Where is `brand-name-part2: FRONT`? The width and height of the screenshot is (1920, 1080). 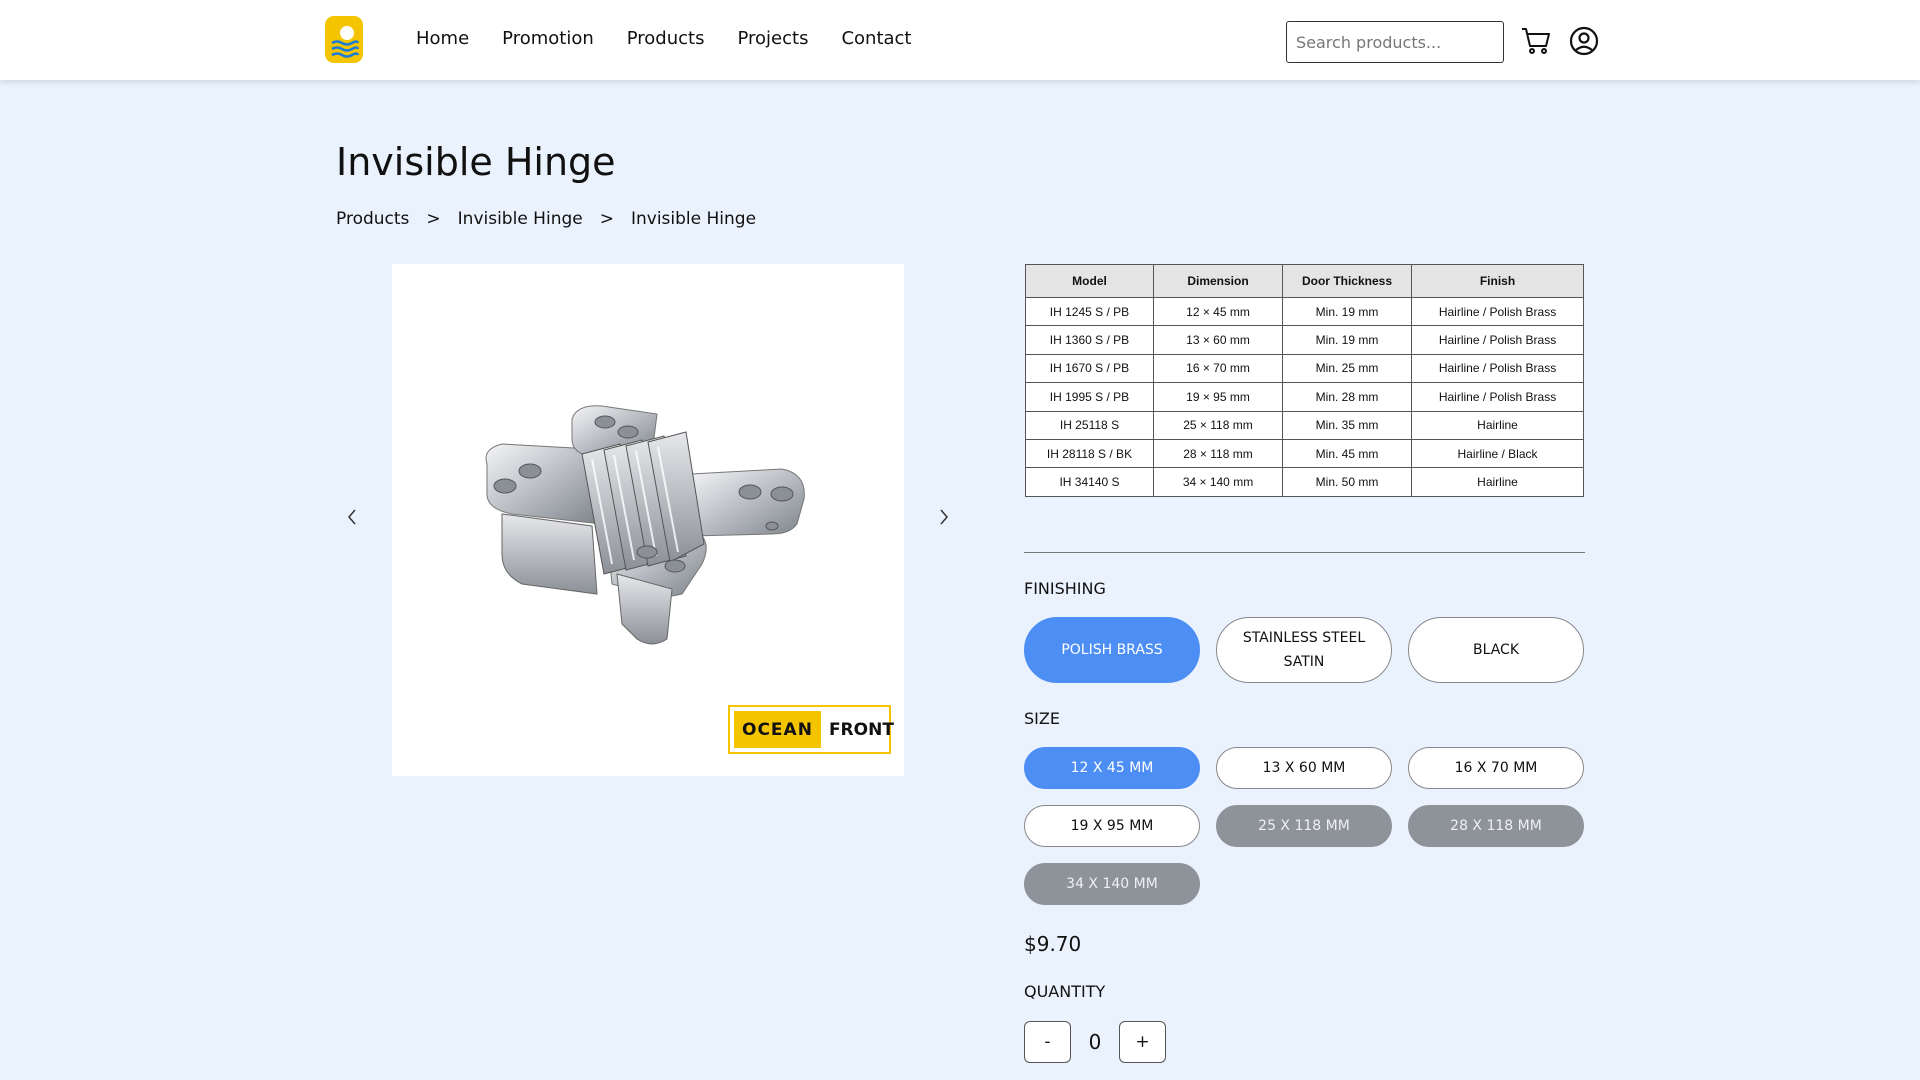 brand-name-part2: FRONT is located at coordinates (861, 729).